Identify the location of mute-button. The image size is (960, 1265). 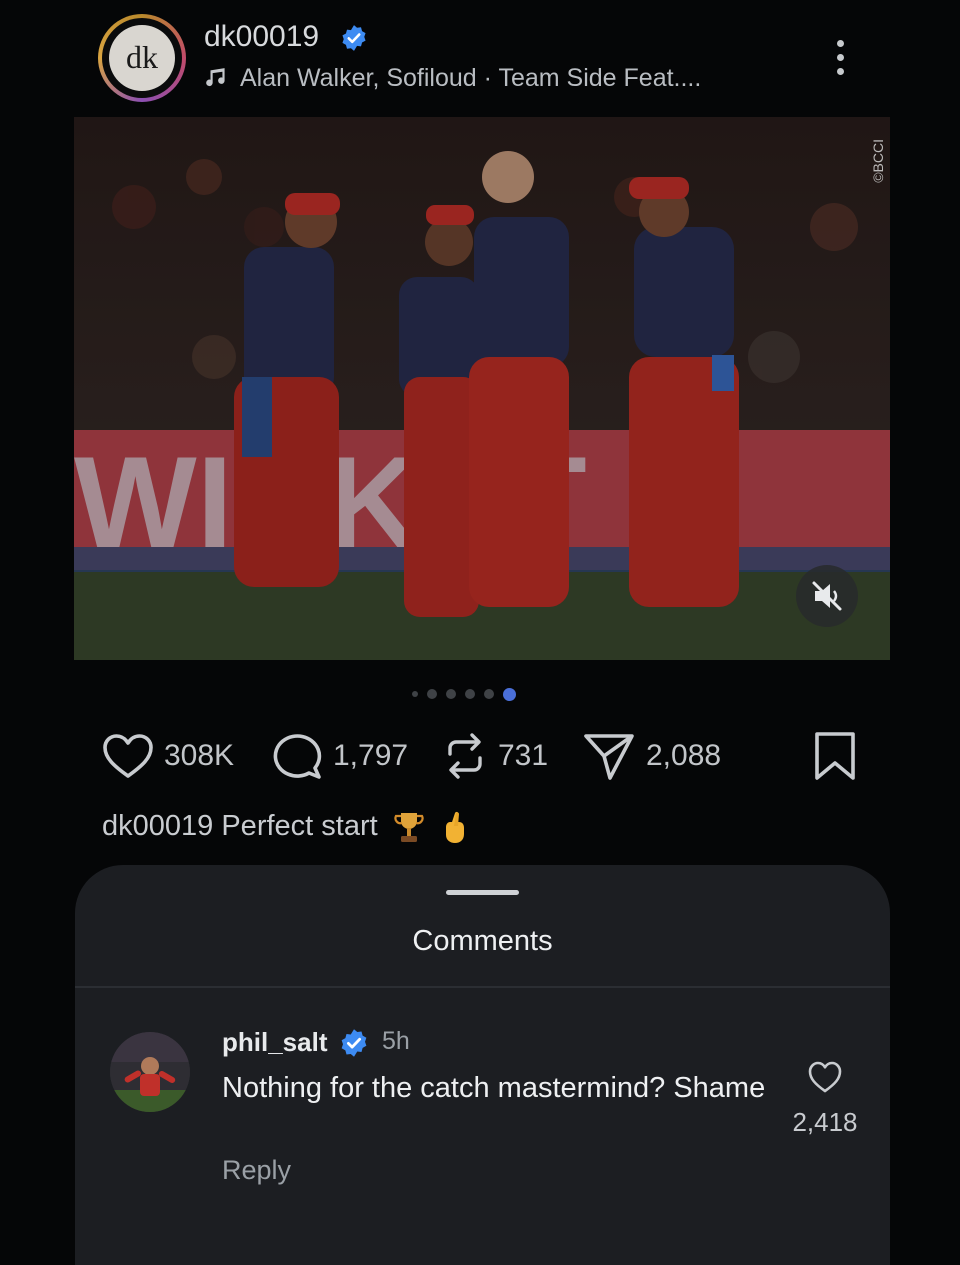
(827, 596).